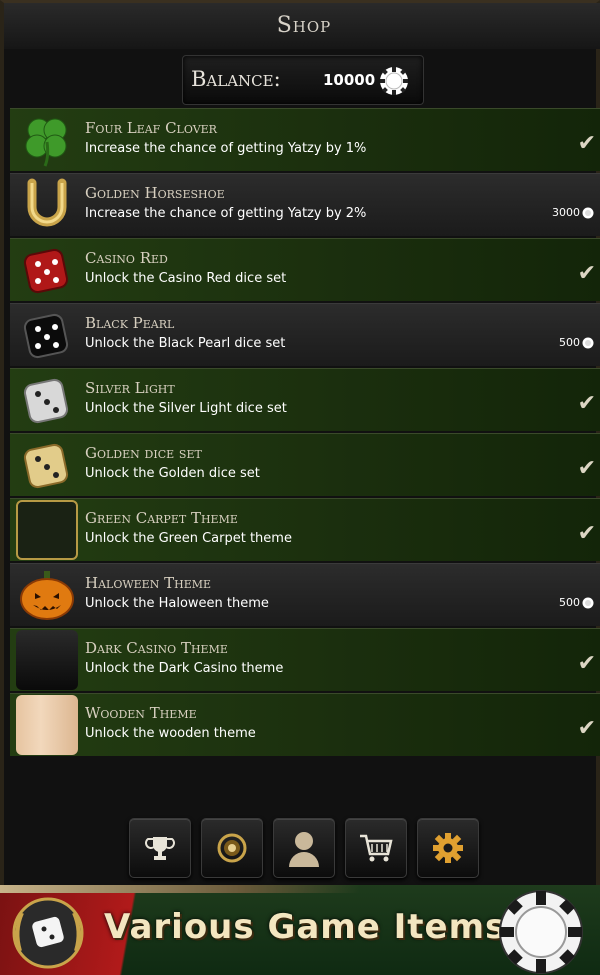 The height and width of the screenshot is (975, 600). Describe the element at coordinates (148, 583) in the screenshot. I see `item-name: Haloween Theme` at that location.